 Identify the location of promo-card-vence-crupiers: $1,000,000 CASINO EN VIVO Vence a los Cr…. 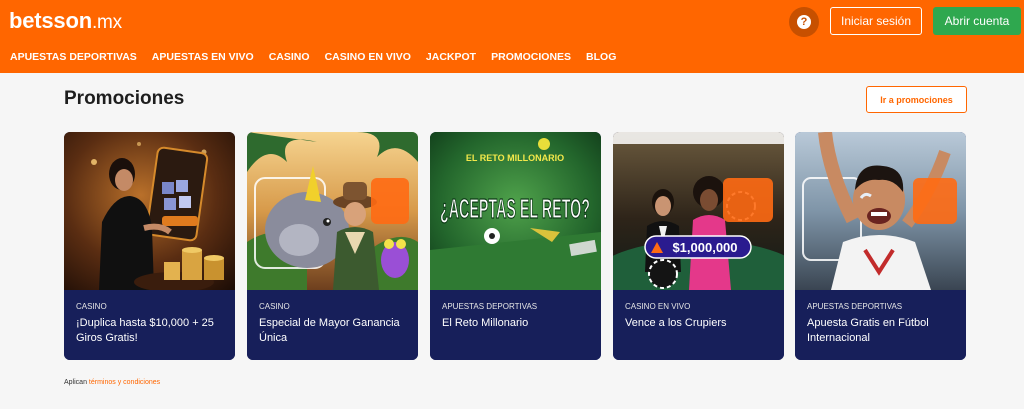
(698, 246).